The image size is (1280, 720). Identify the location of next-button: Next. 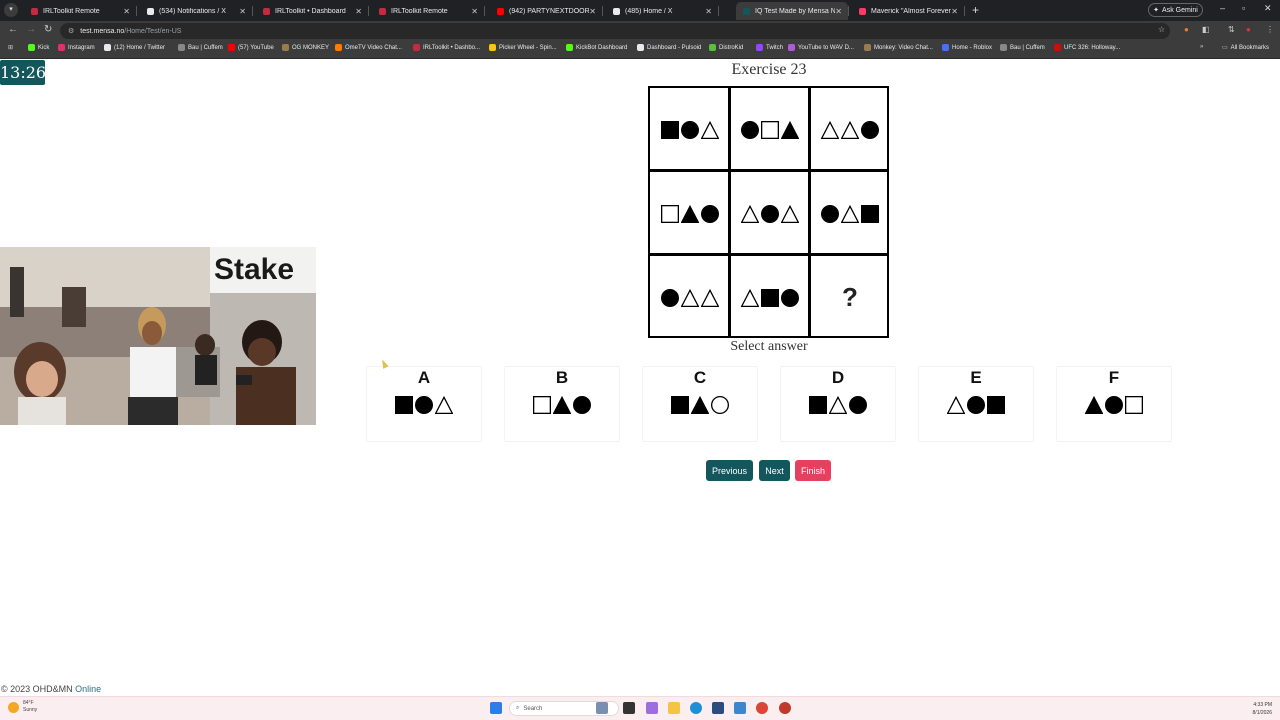
(774, 470).